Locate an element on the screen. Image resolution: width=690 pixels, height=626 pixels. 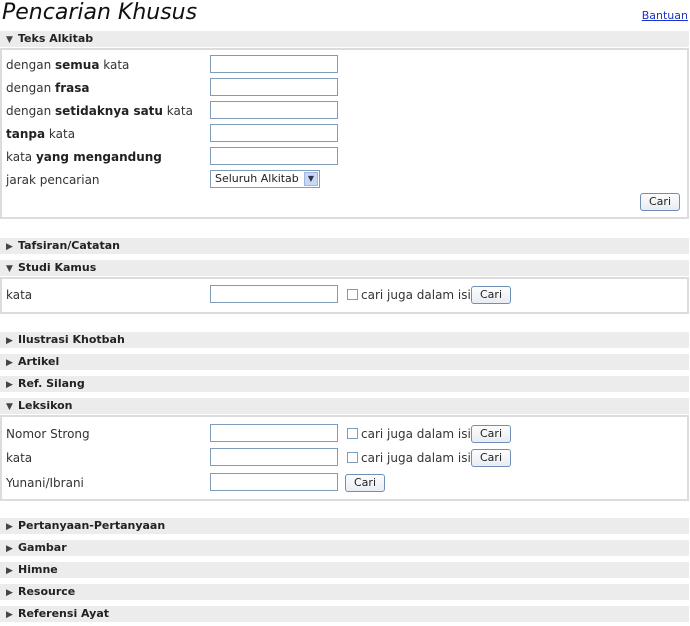
help-link: Bantuan is located at coordinates (665, 15).